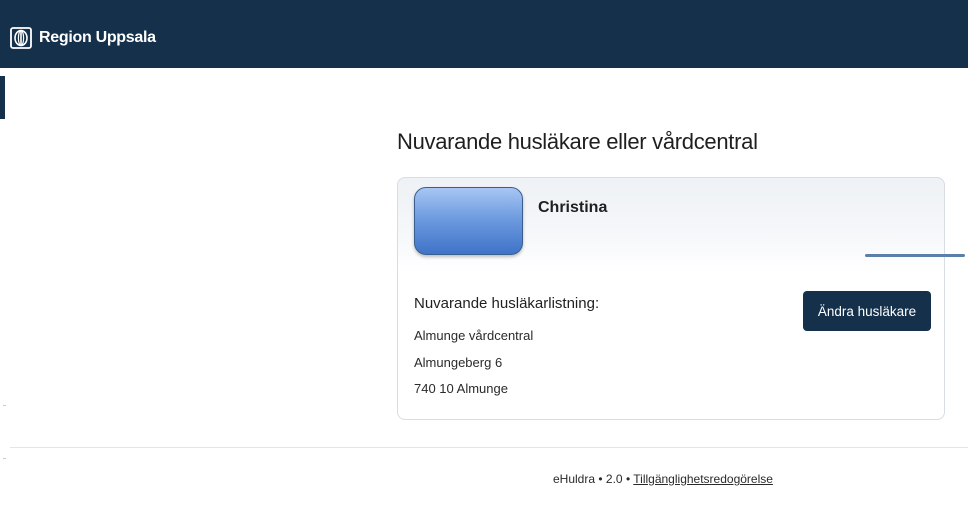 This screenshot has width=968, height=517. Describe the element at coordinates (21, 38) in the screenshot. I see `region-uppsala-logo-icon` at that location.